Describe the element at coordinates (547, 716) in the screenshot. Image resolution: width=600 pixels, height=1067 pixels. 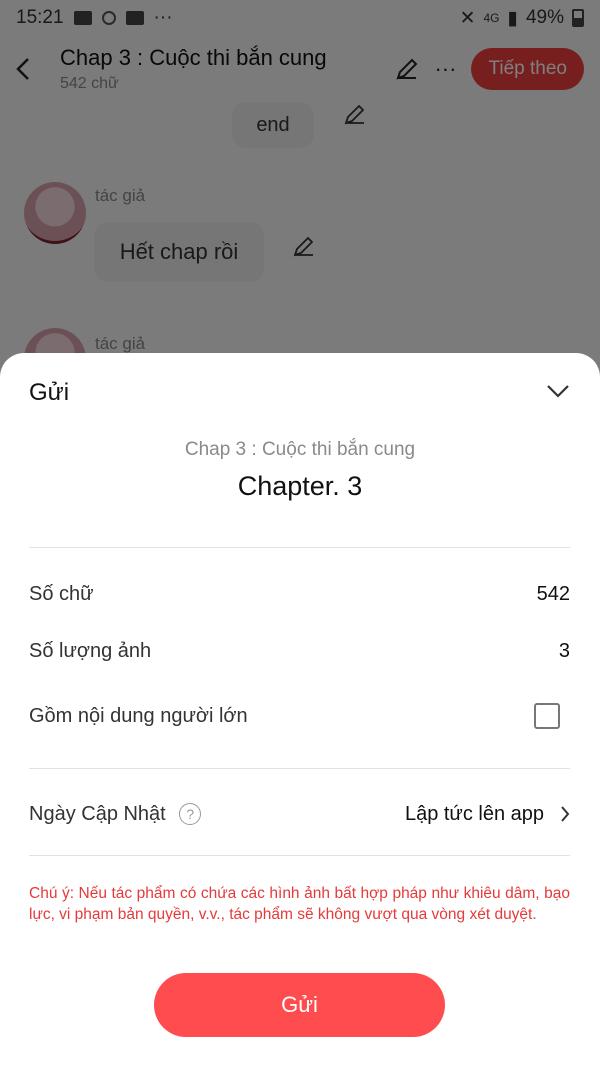
I see `adult-content-checkbox` at that location.